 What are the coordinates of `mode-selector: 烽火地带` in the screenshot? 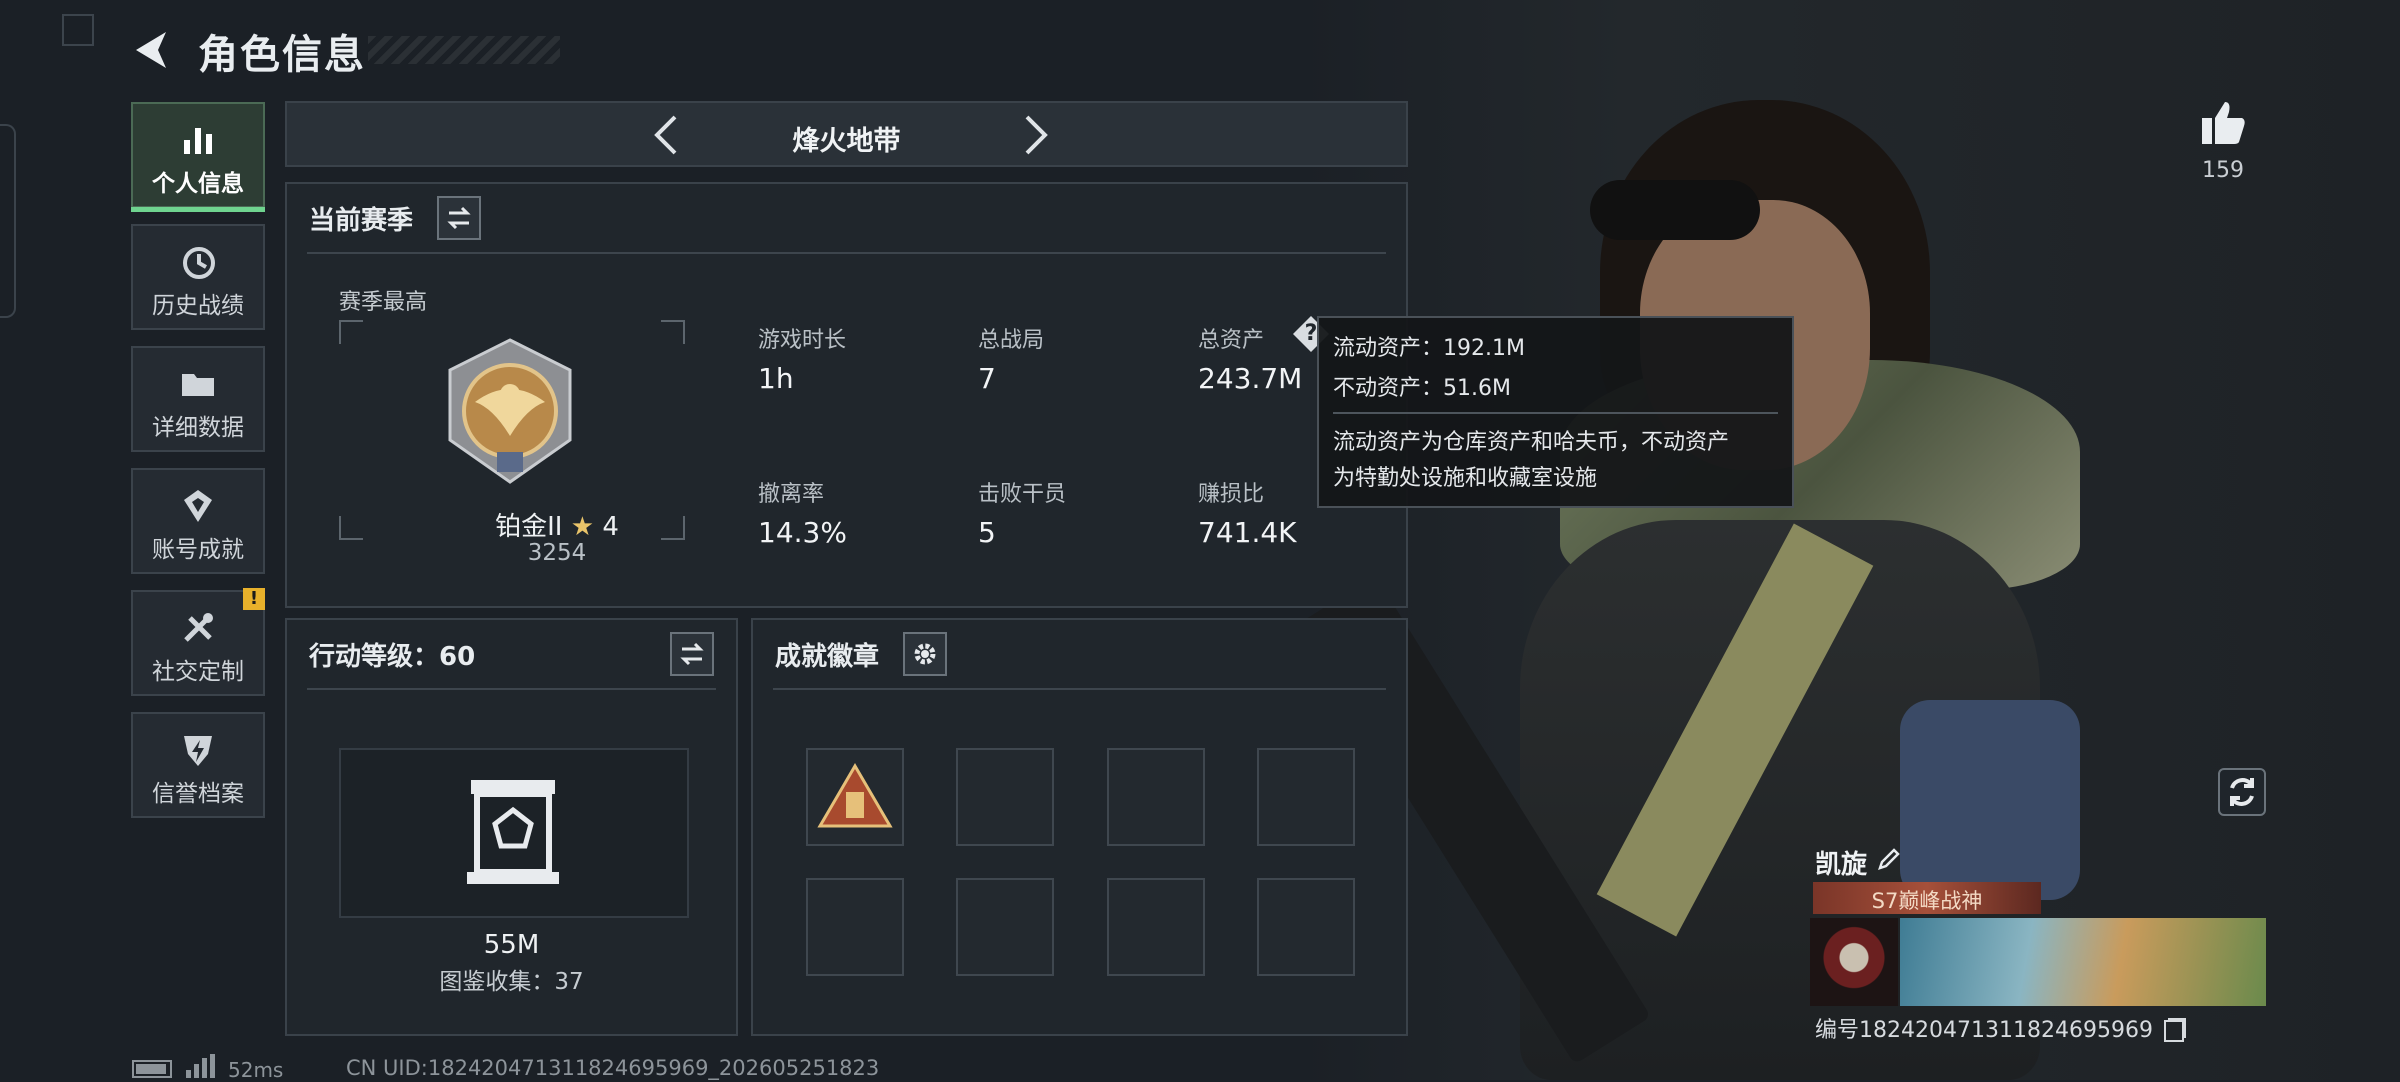 It's located at (846, 134).